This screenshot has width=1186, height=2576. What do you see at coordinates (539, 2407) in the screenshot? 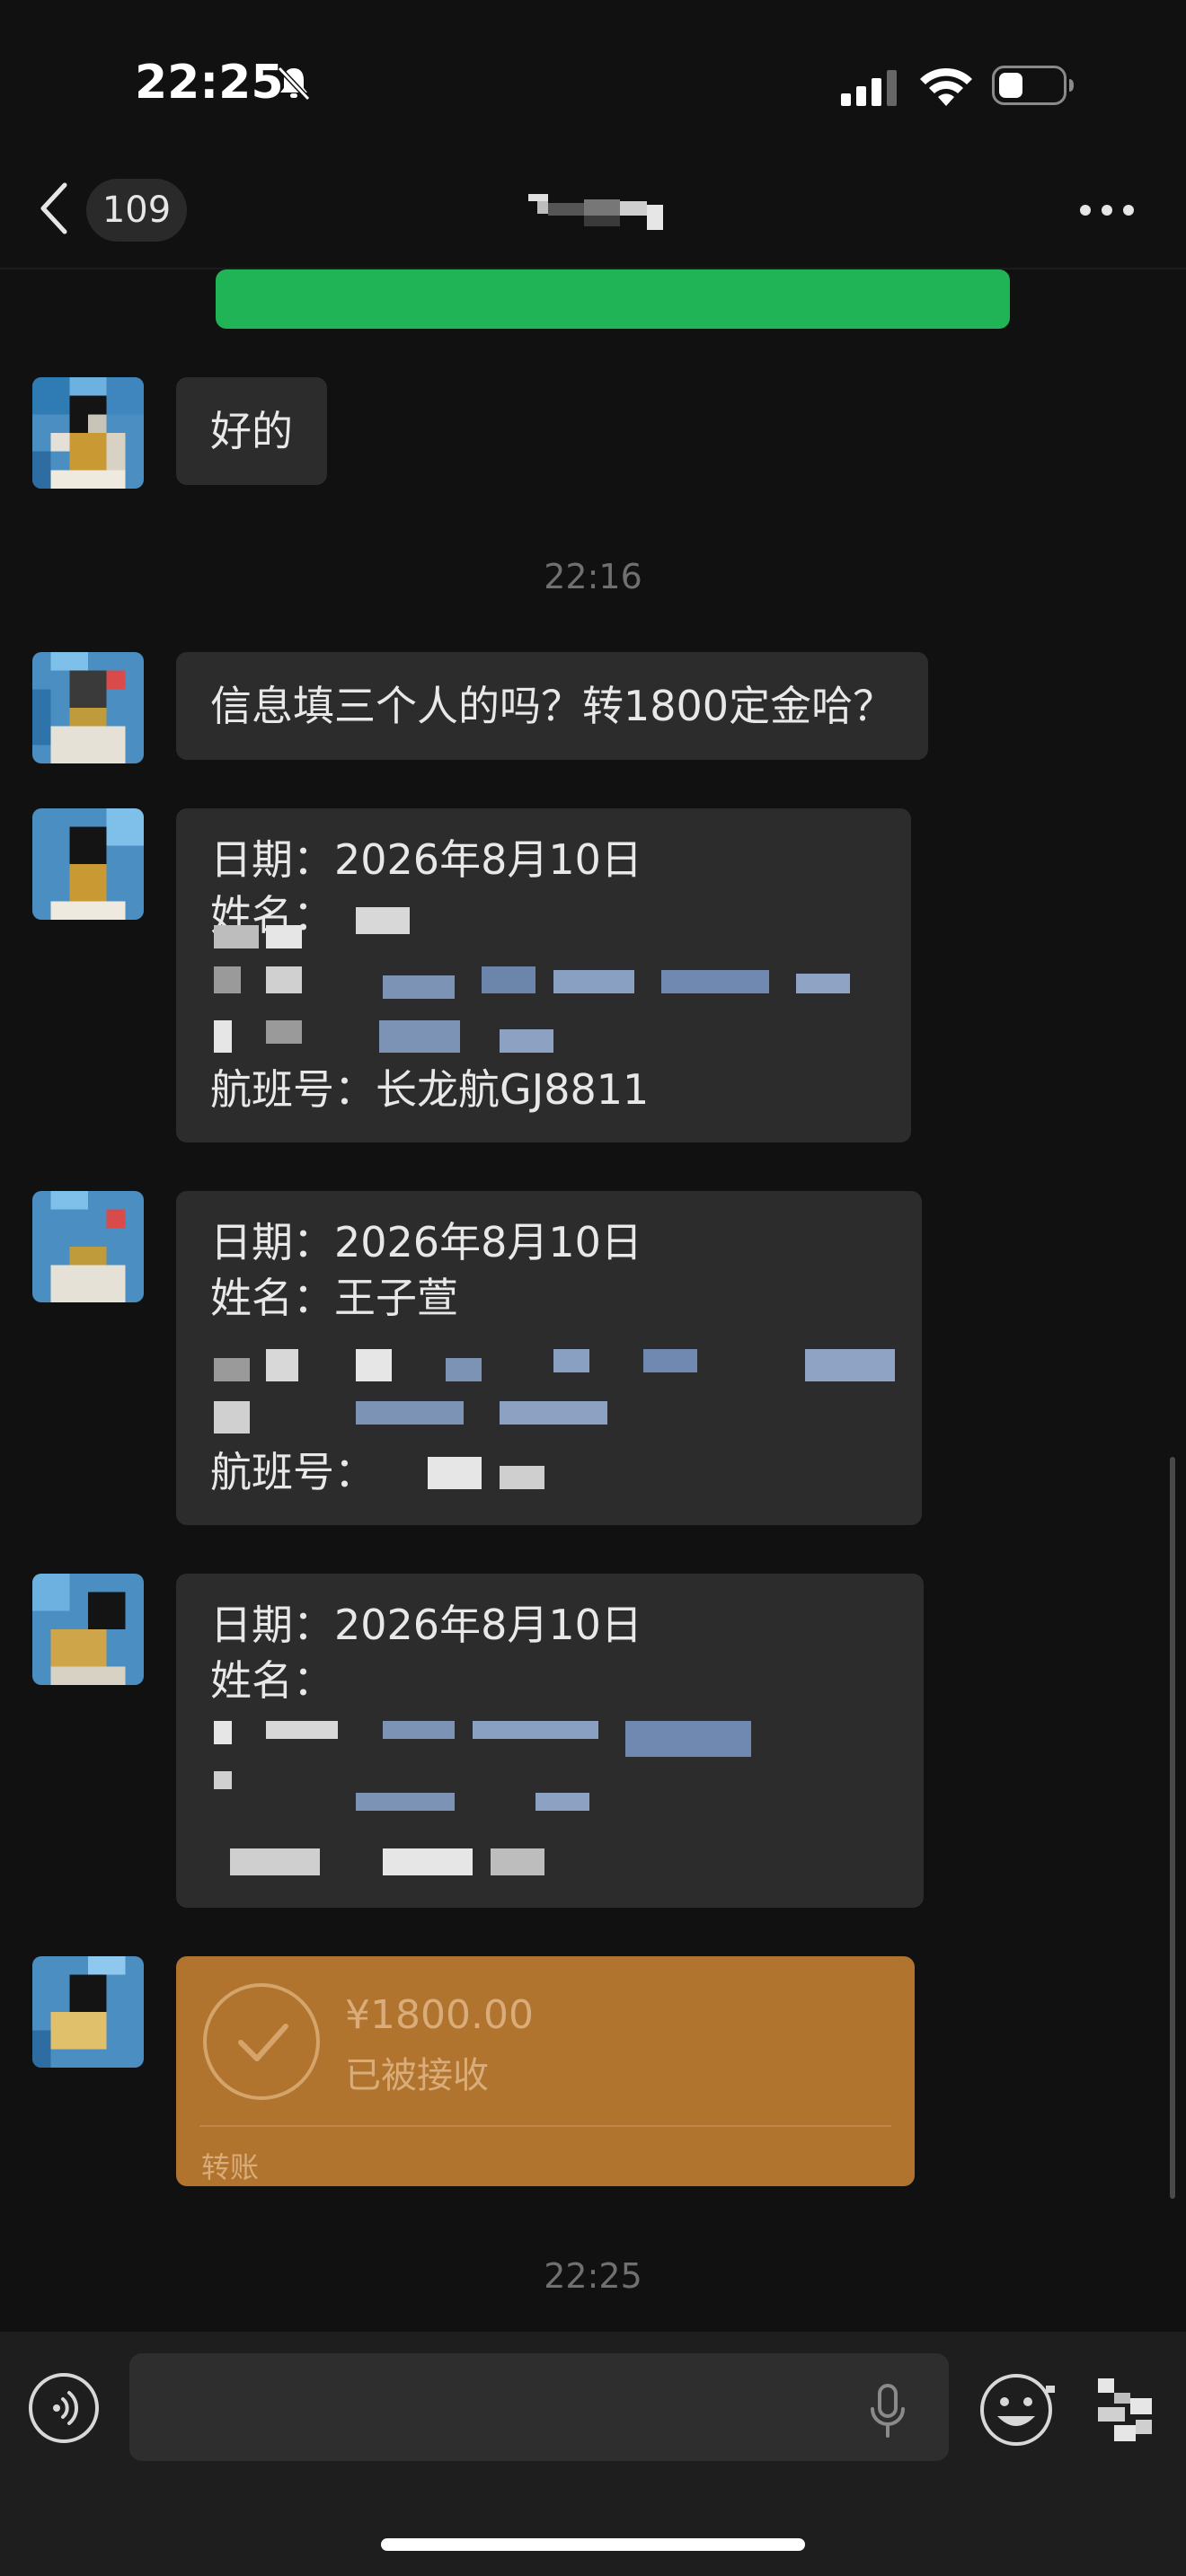
I see `message-input` at bounding box center [539, 2407].